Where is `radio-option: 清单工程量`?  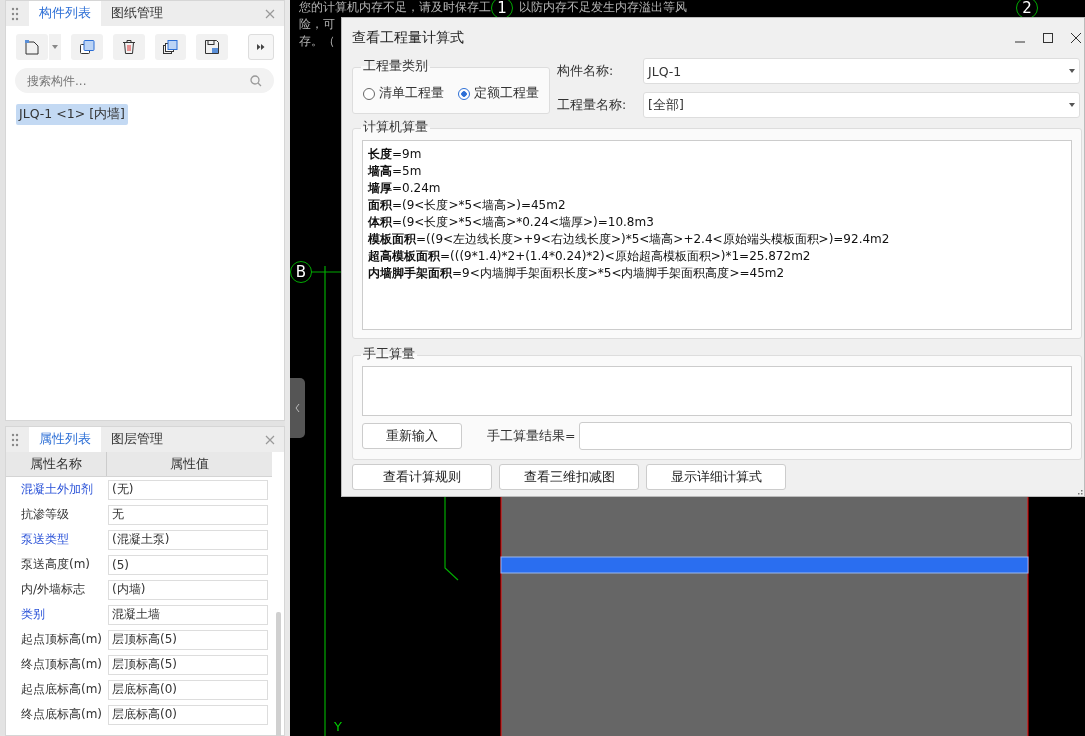
radio-option: 清单工程量 is located at coordinates (403, 93).